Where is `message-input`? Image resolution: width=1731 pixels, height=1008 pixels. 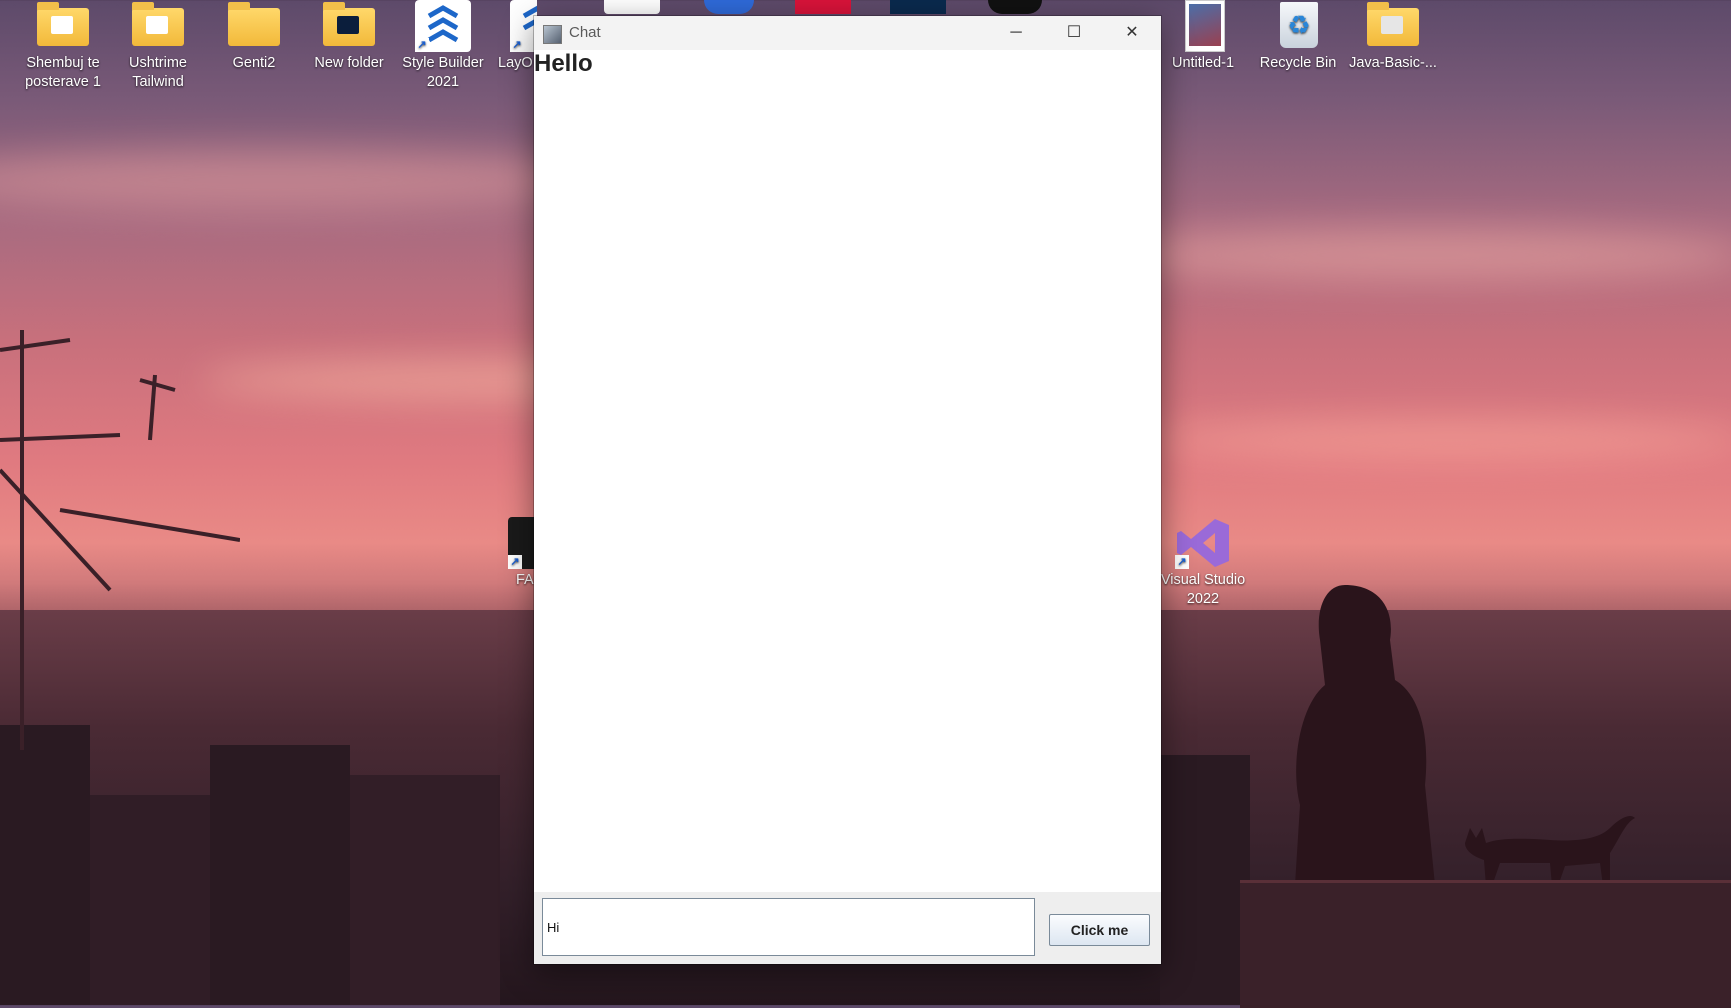
message-input is located at coordinates (788, 927).